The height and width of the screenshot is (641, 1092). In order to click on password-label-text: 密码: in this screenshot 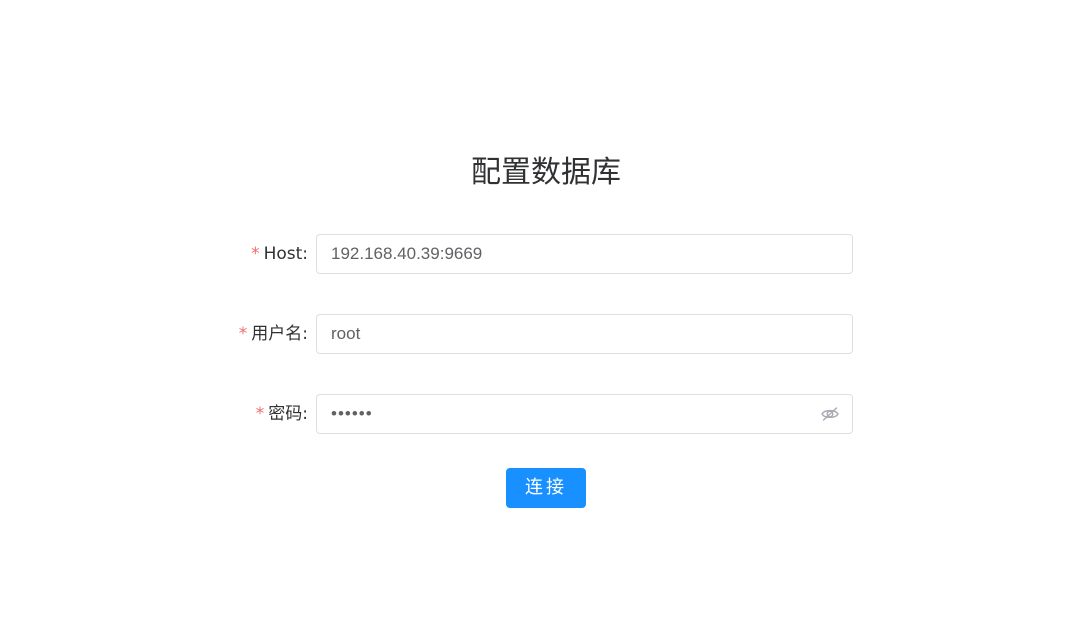, I will do `click(288, 414)`.